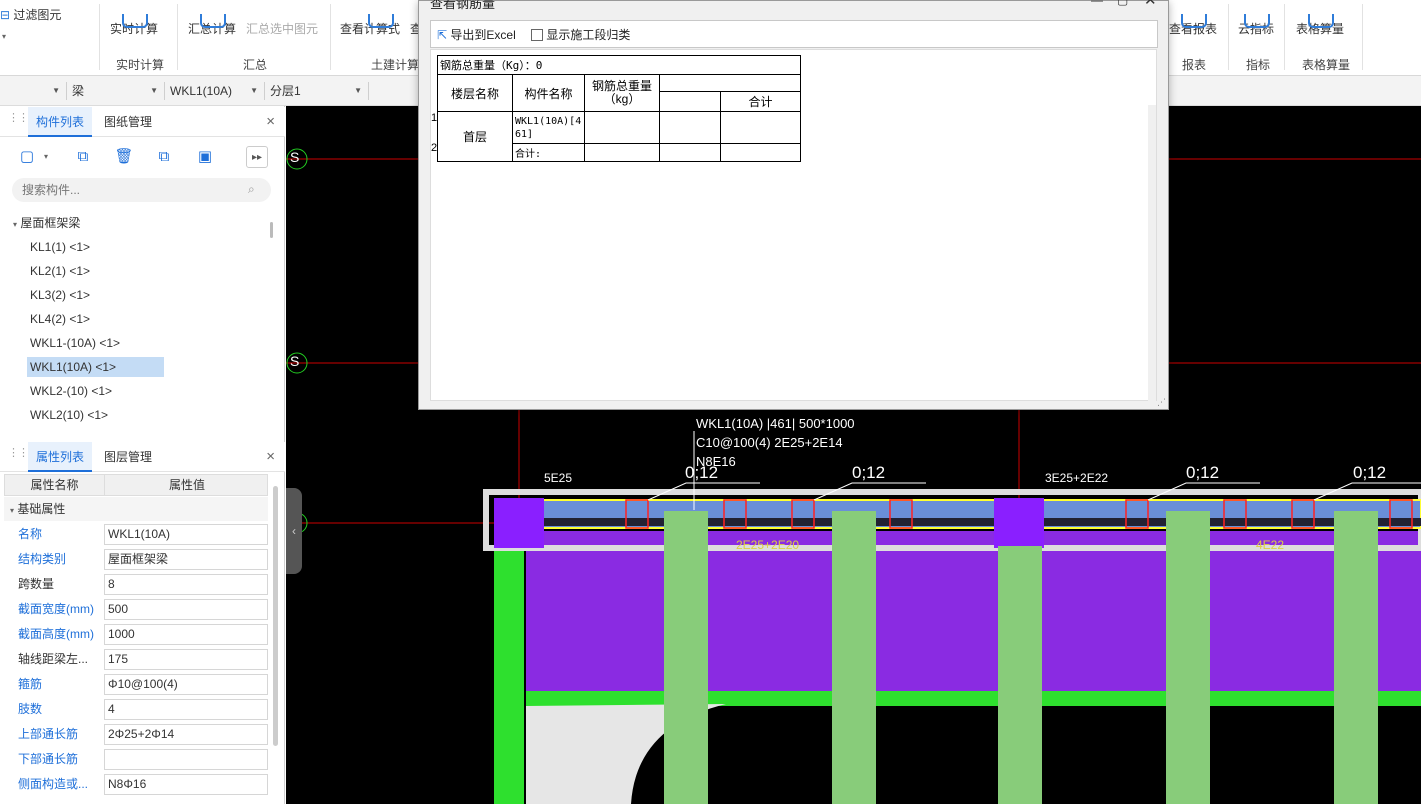  I want to click on bottom-rebar-label: 2E25+2E20, so click(768, 545).